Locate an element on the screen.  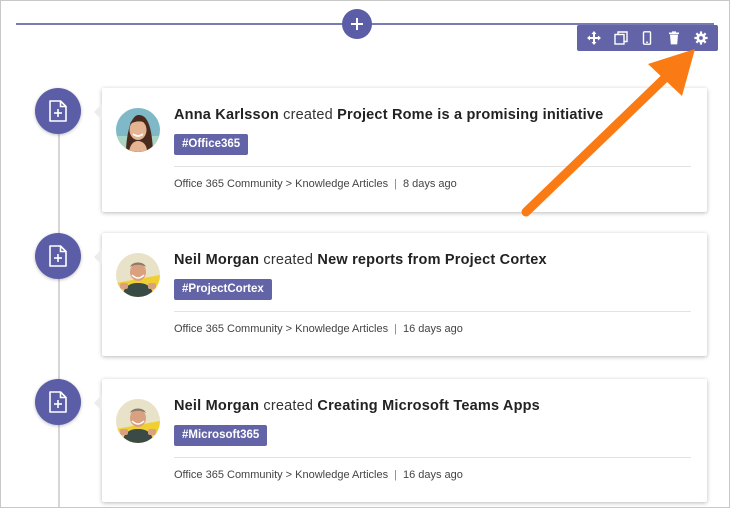
webpart-toolbar is located at coordinates (647, 38).